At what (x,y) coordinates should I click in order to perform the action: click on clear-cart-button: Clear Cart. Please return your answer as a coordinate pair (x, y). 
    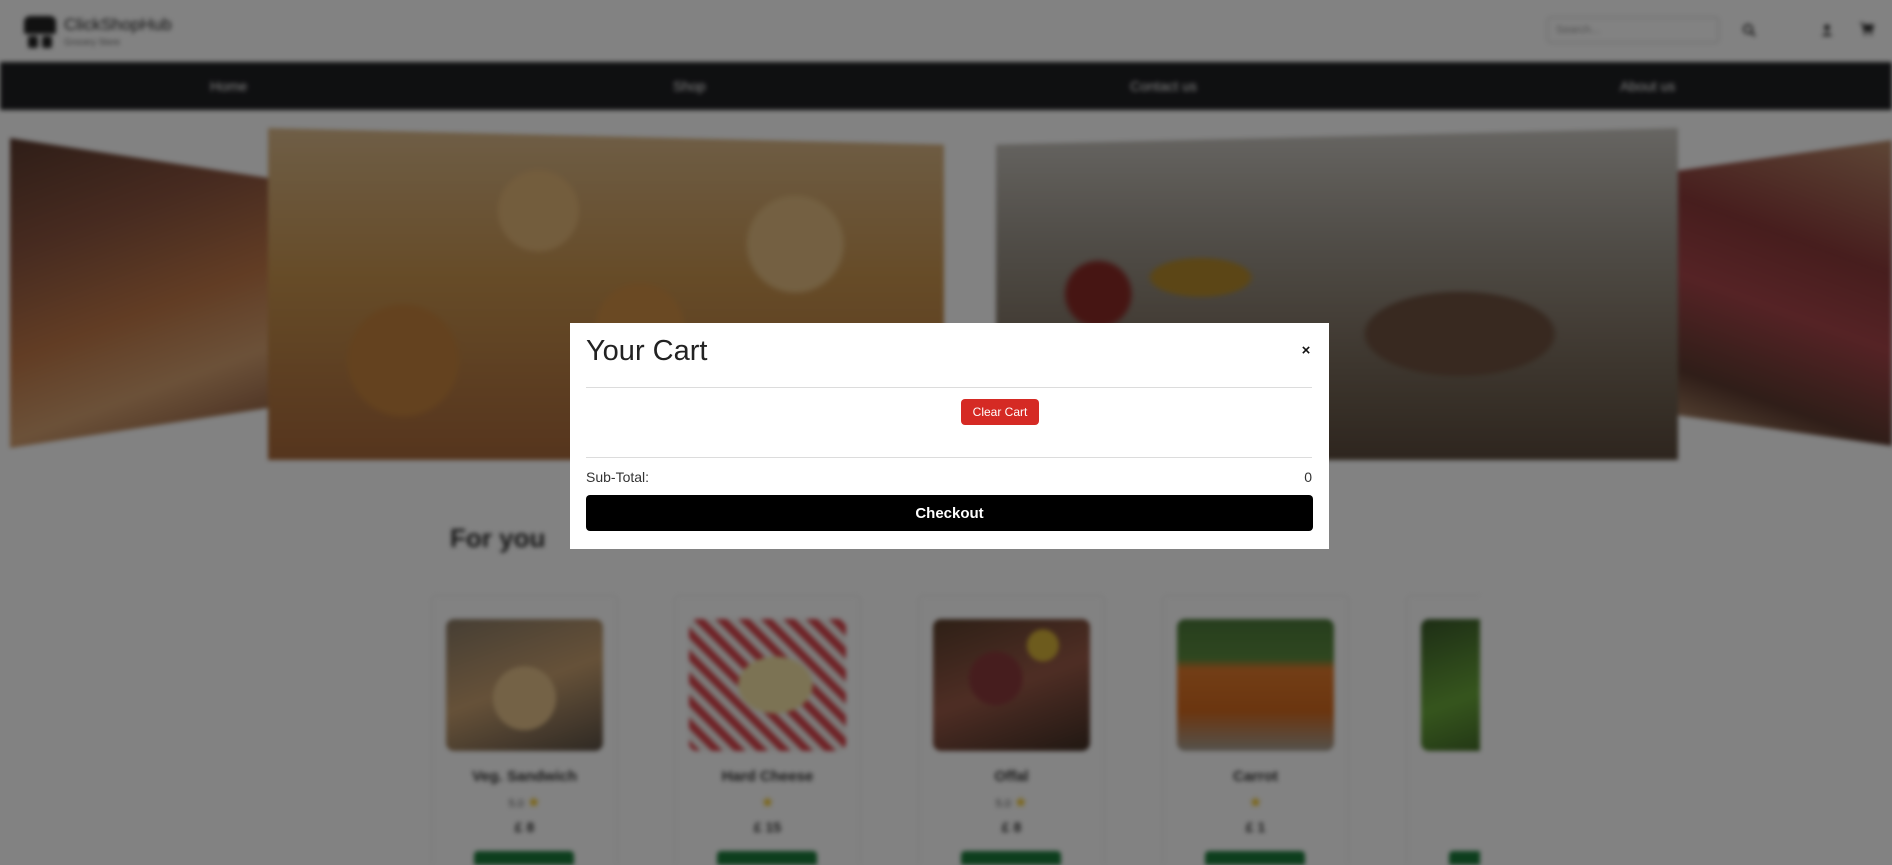
    Looking at the image, I should click on (1000, 412).